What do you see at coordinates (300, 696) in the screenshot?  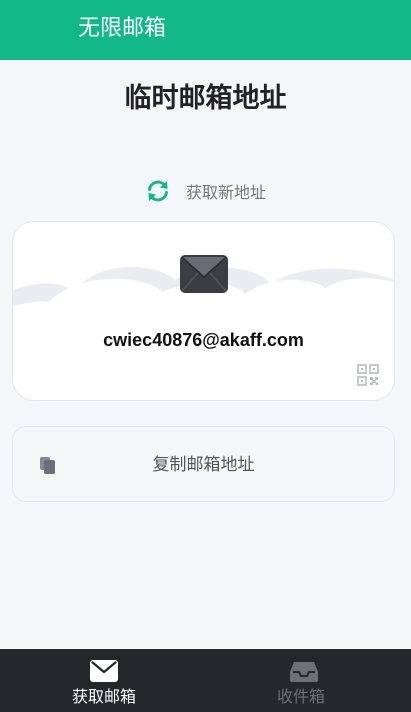 I see `tab-inbox-label: 收件箱` at bounding box center [300, 696].